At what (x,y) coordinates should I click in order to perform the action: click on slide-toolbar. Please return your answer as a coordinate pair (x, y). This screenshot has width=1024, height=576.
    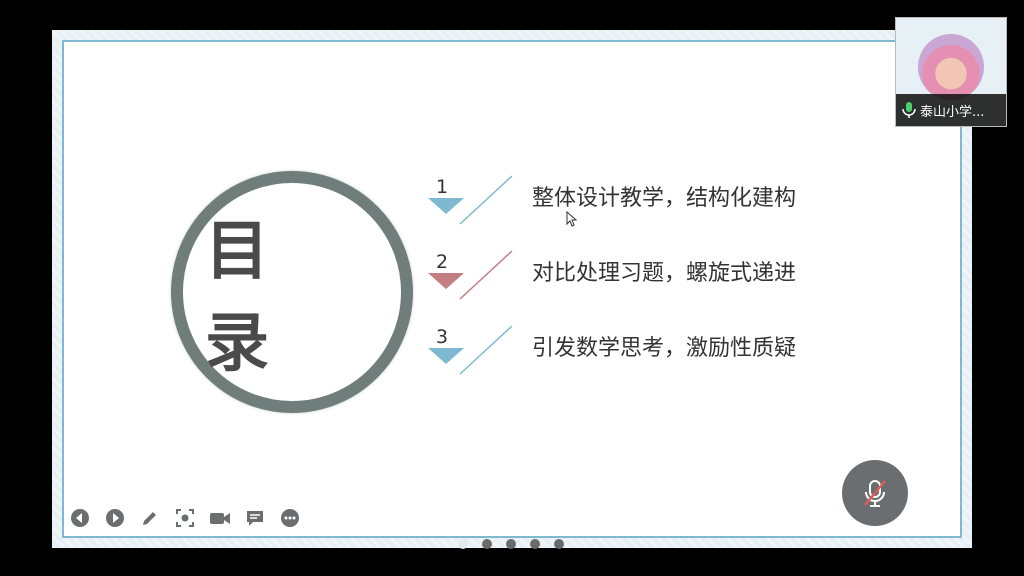
    Looking at the image, I should click on (185, 518).